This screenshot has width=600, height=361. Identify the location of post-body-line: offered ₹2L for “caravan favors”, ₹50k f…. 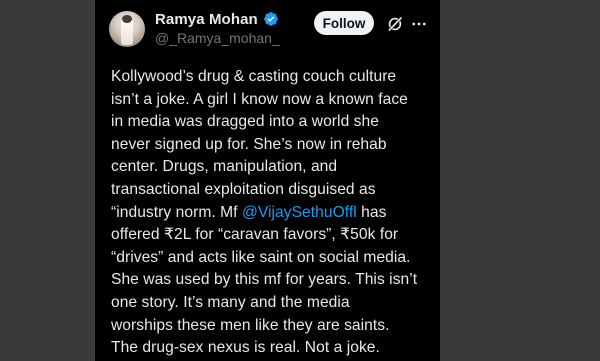
(255, 235).